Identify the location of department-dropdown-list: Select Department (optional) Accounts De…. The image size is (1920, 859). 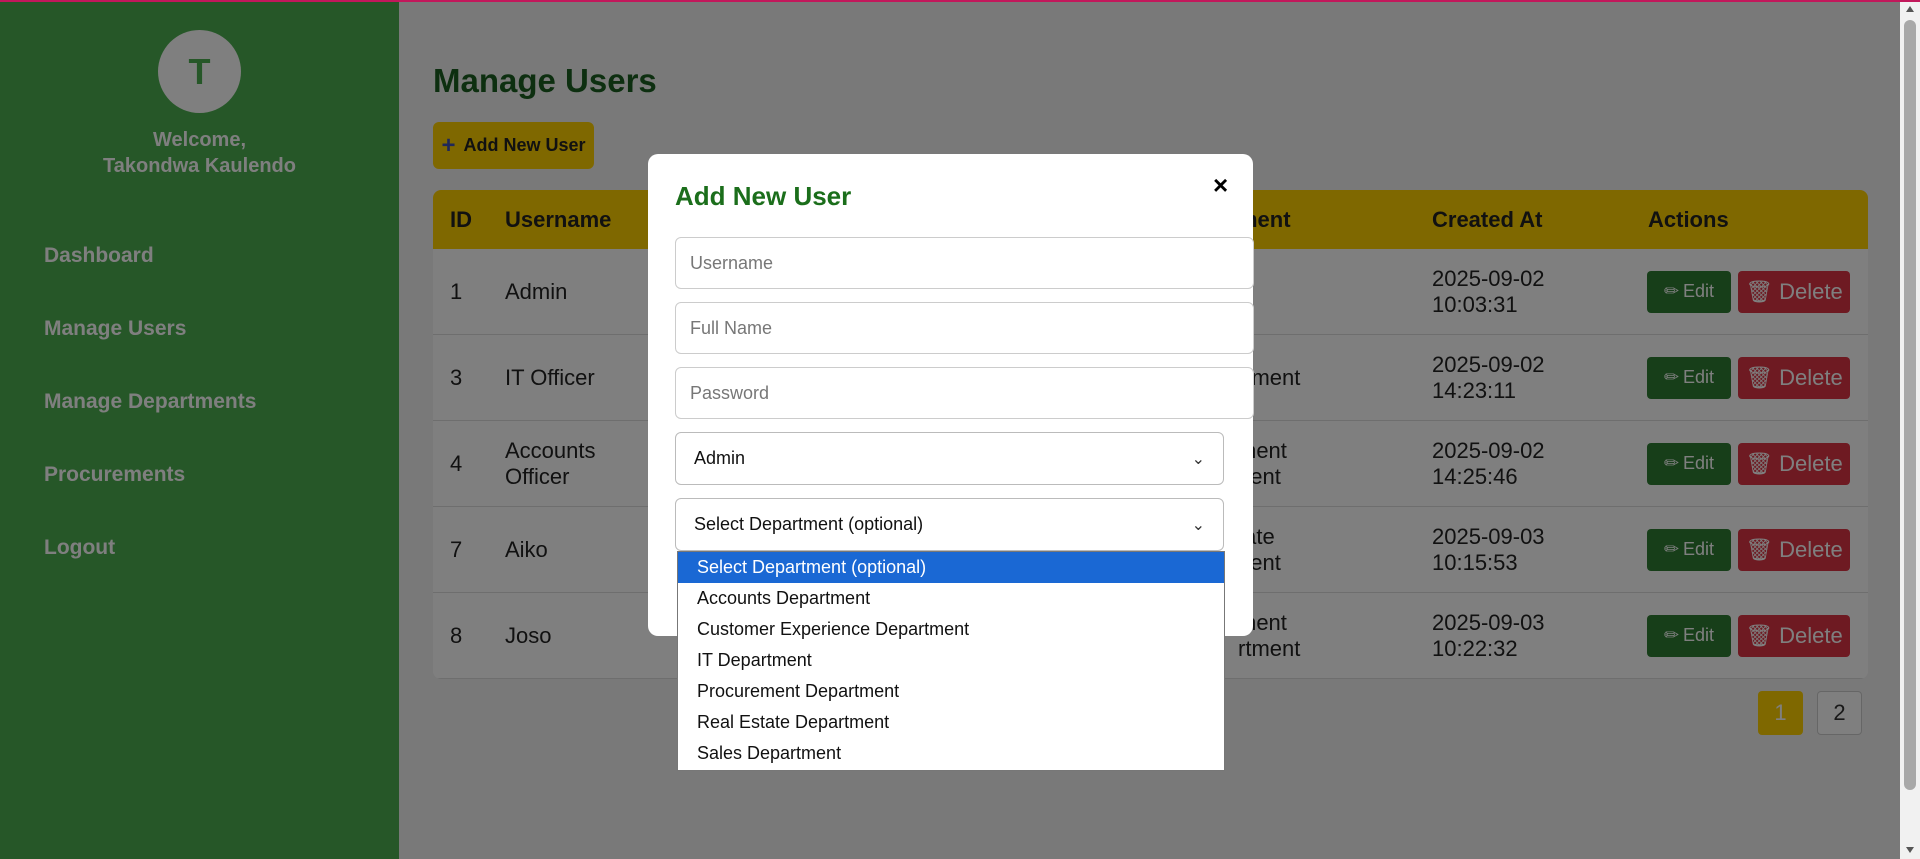
(951, 661).